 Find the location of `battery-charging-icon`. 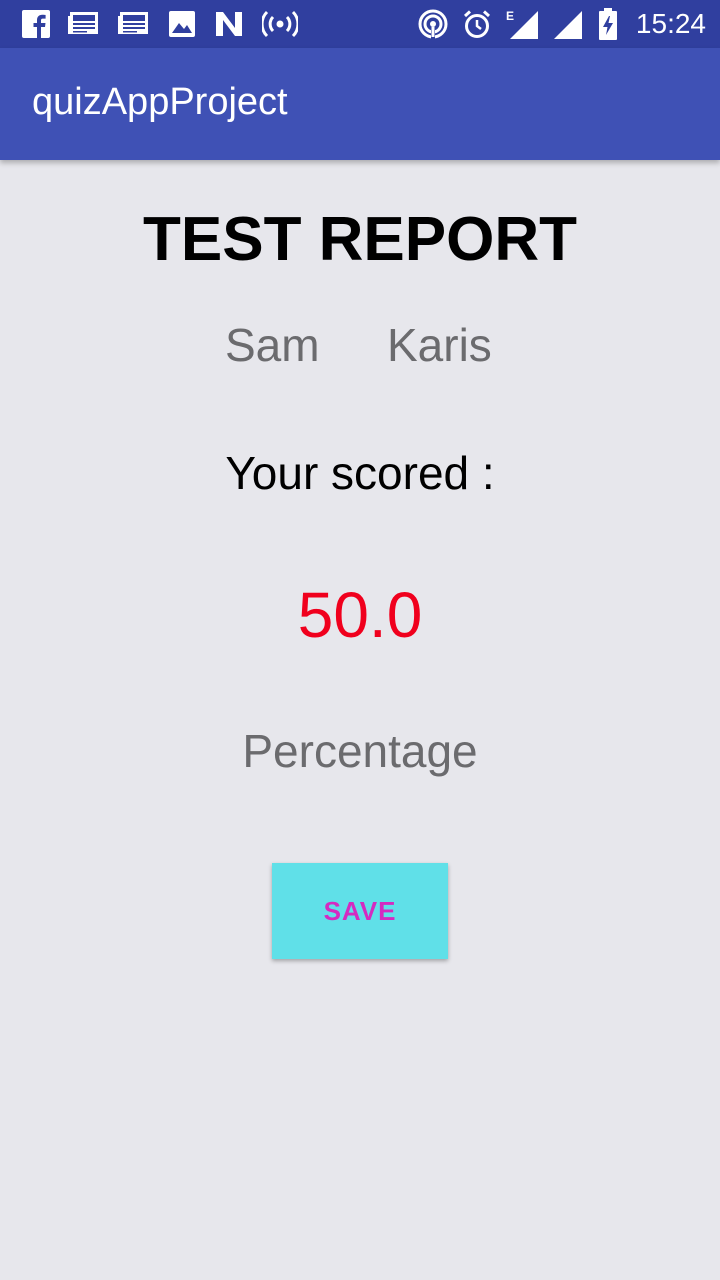

battery-charging-icon is located at coordinates (608, 24).